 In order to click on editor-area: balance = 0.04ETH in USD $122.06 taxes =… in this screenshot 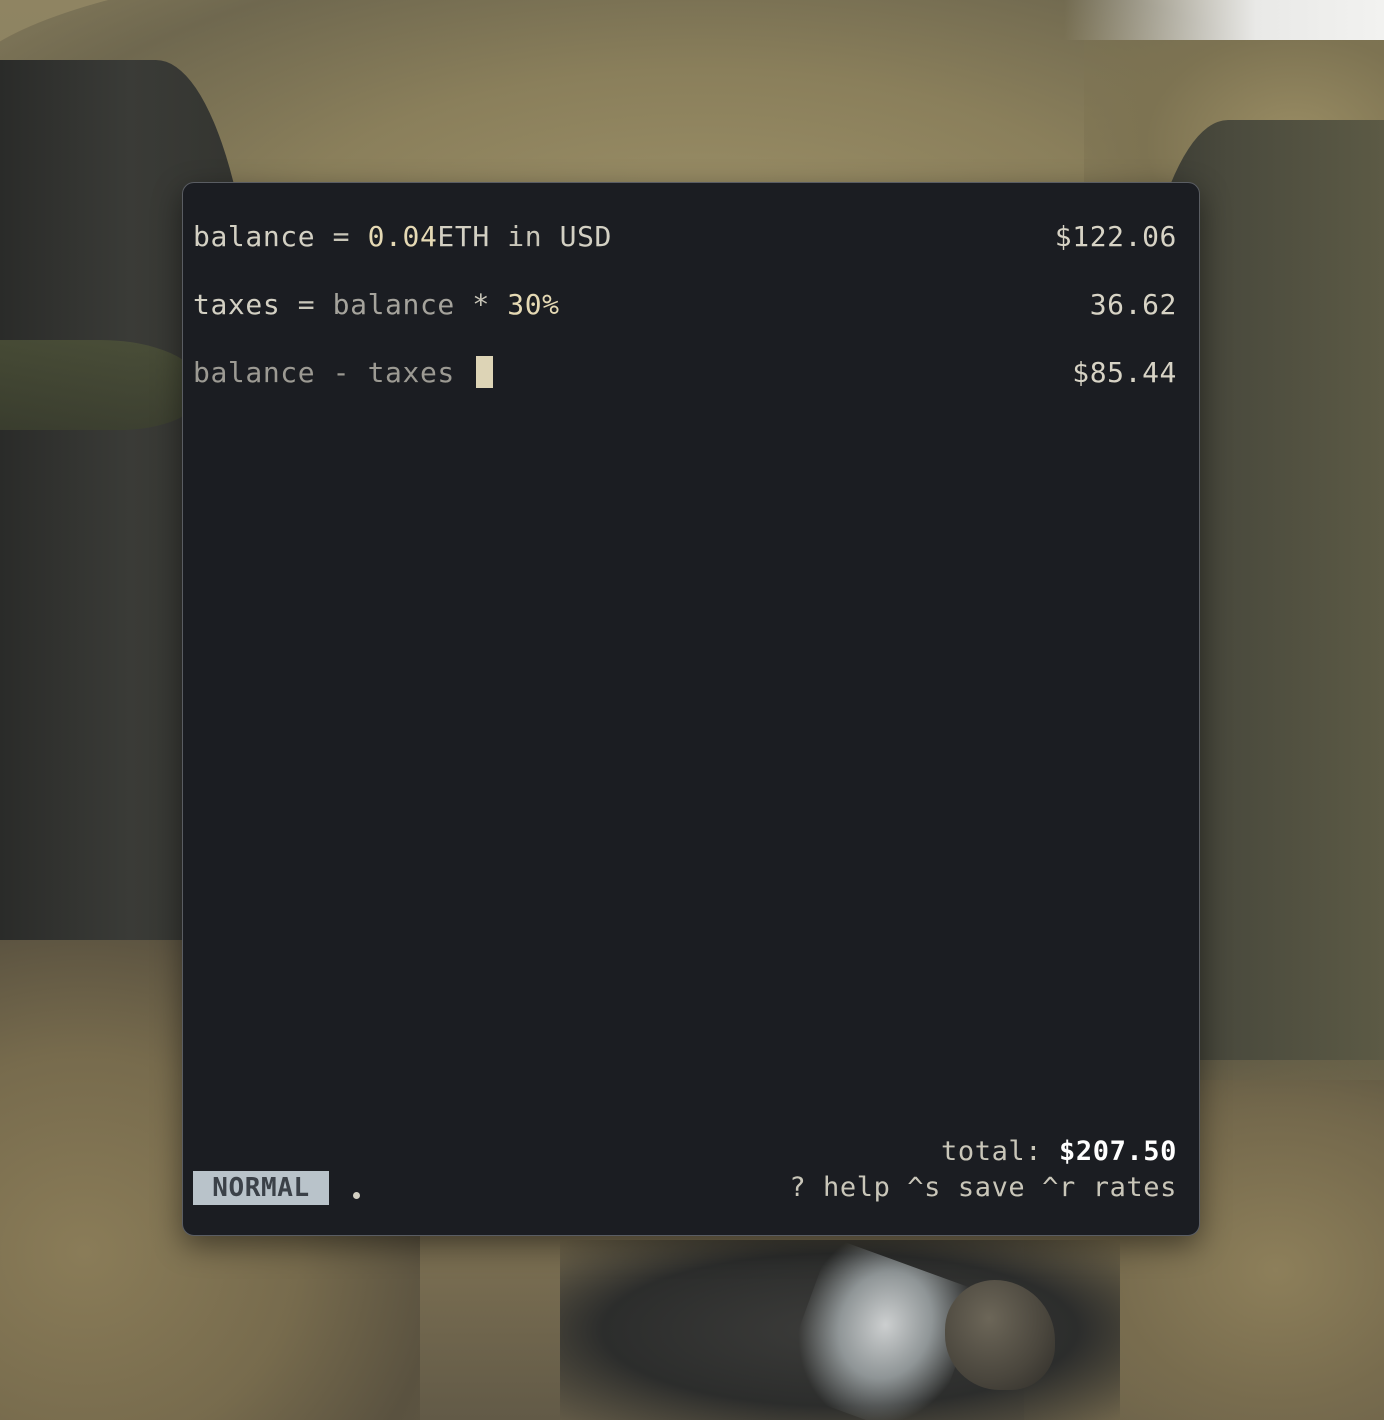, I will do `click(685, 305)`.